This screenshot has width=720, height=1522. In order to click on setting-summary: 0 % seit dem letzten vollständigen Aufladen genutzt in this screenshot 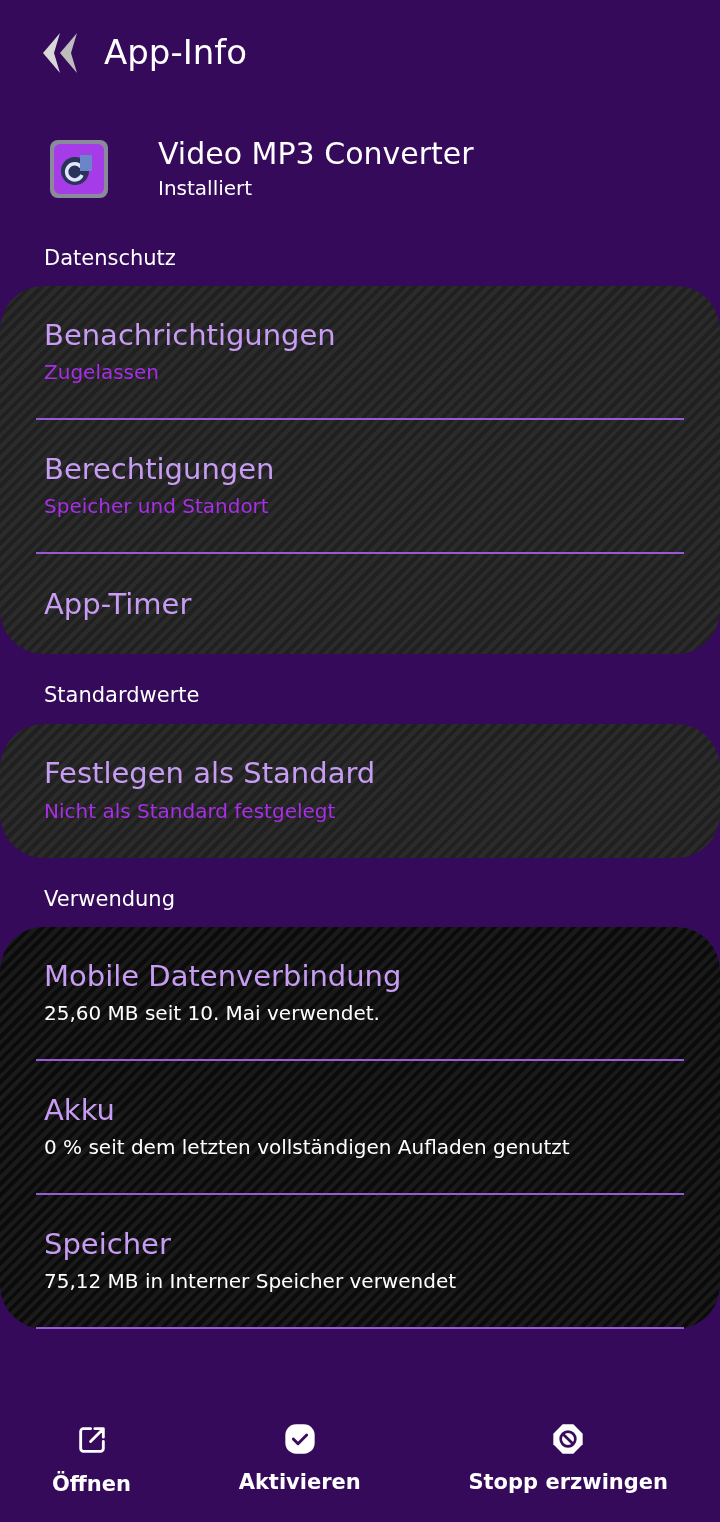, I will do `click(307, 1148)`.